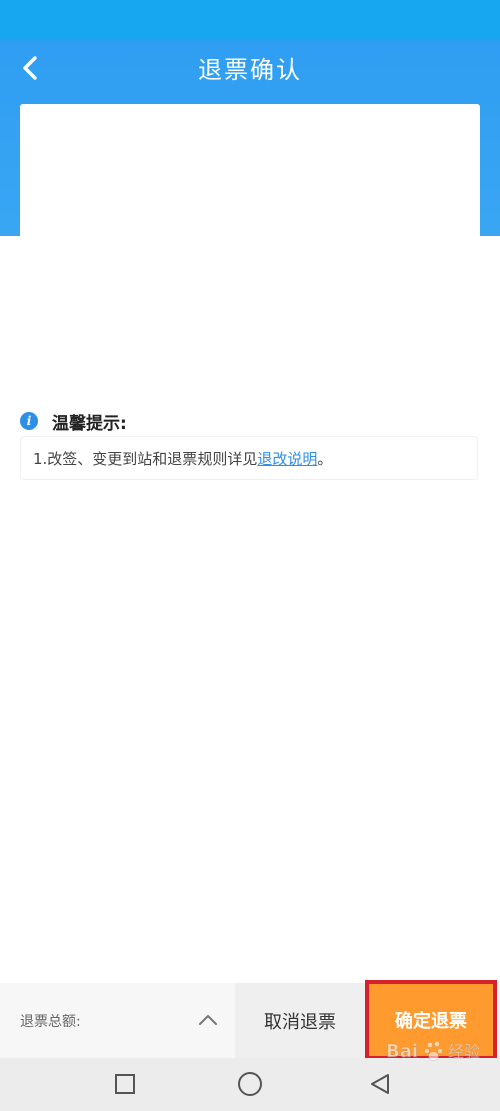 The width and height of the screenshot is (500, 1111). I want to click on cancel-refund-button: 取消退票, so click(300, 1020).